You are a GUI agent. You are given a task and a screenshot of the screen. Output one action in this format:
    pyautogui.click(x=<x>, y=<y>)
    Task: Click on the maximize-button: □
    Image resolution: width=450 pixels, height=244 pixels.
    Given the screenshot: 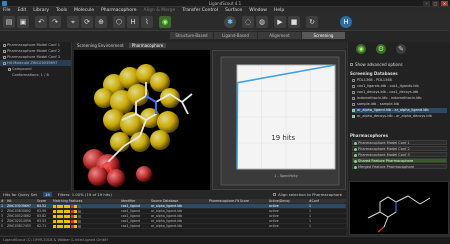 What is the action you would take?
    pyautogui.click(x=435, y=3)
    